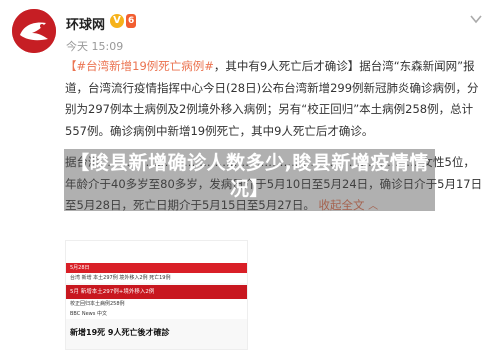 Image resolution: width=500 pixels, height=359 pixels. What do you see at coordinates (156, 314) in the screenshot?
I see `thumbnail-line: BBC News 中文` at bounding box center [156, 314].